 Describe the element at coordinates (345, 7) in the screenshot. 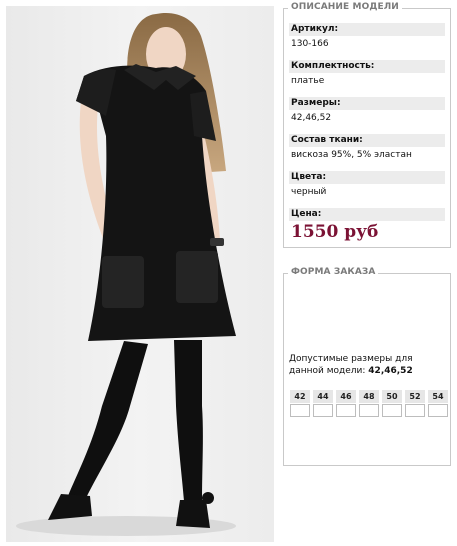

I see `description-legend: ОПИСАНИЕ МОДЕЛИ` at that location.